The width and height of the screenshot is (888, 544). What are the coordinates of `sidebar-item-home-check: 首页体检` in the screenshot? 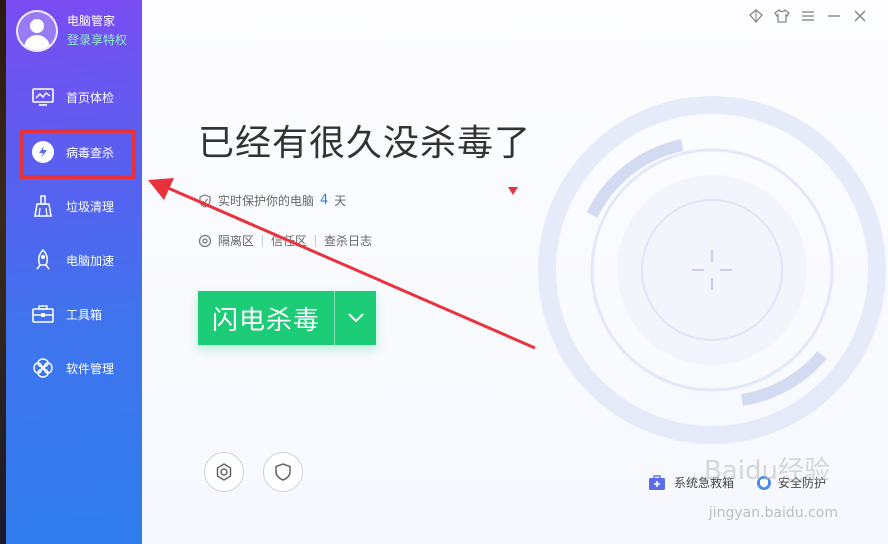 It's located at (74, 97).